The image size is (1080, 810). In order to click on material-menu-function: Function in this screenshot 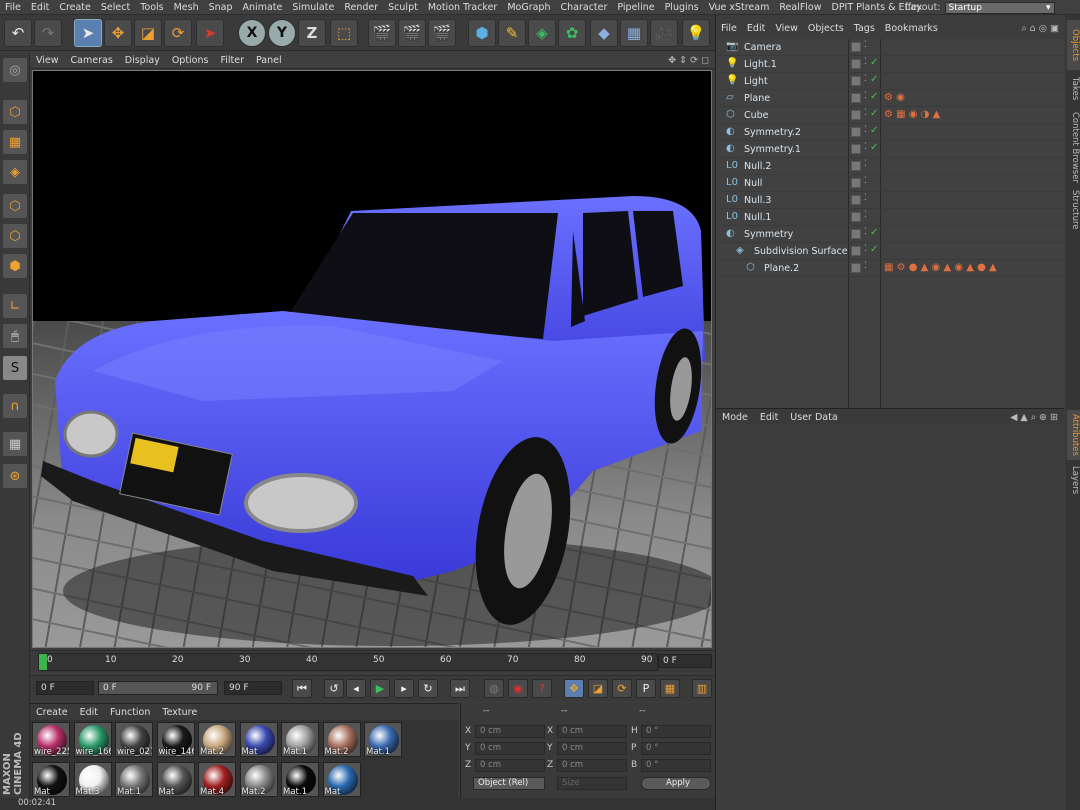, I will do `click(130, 712)`.